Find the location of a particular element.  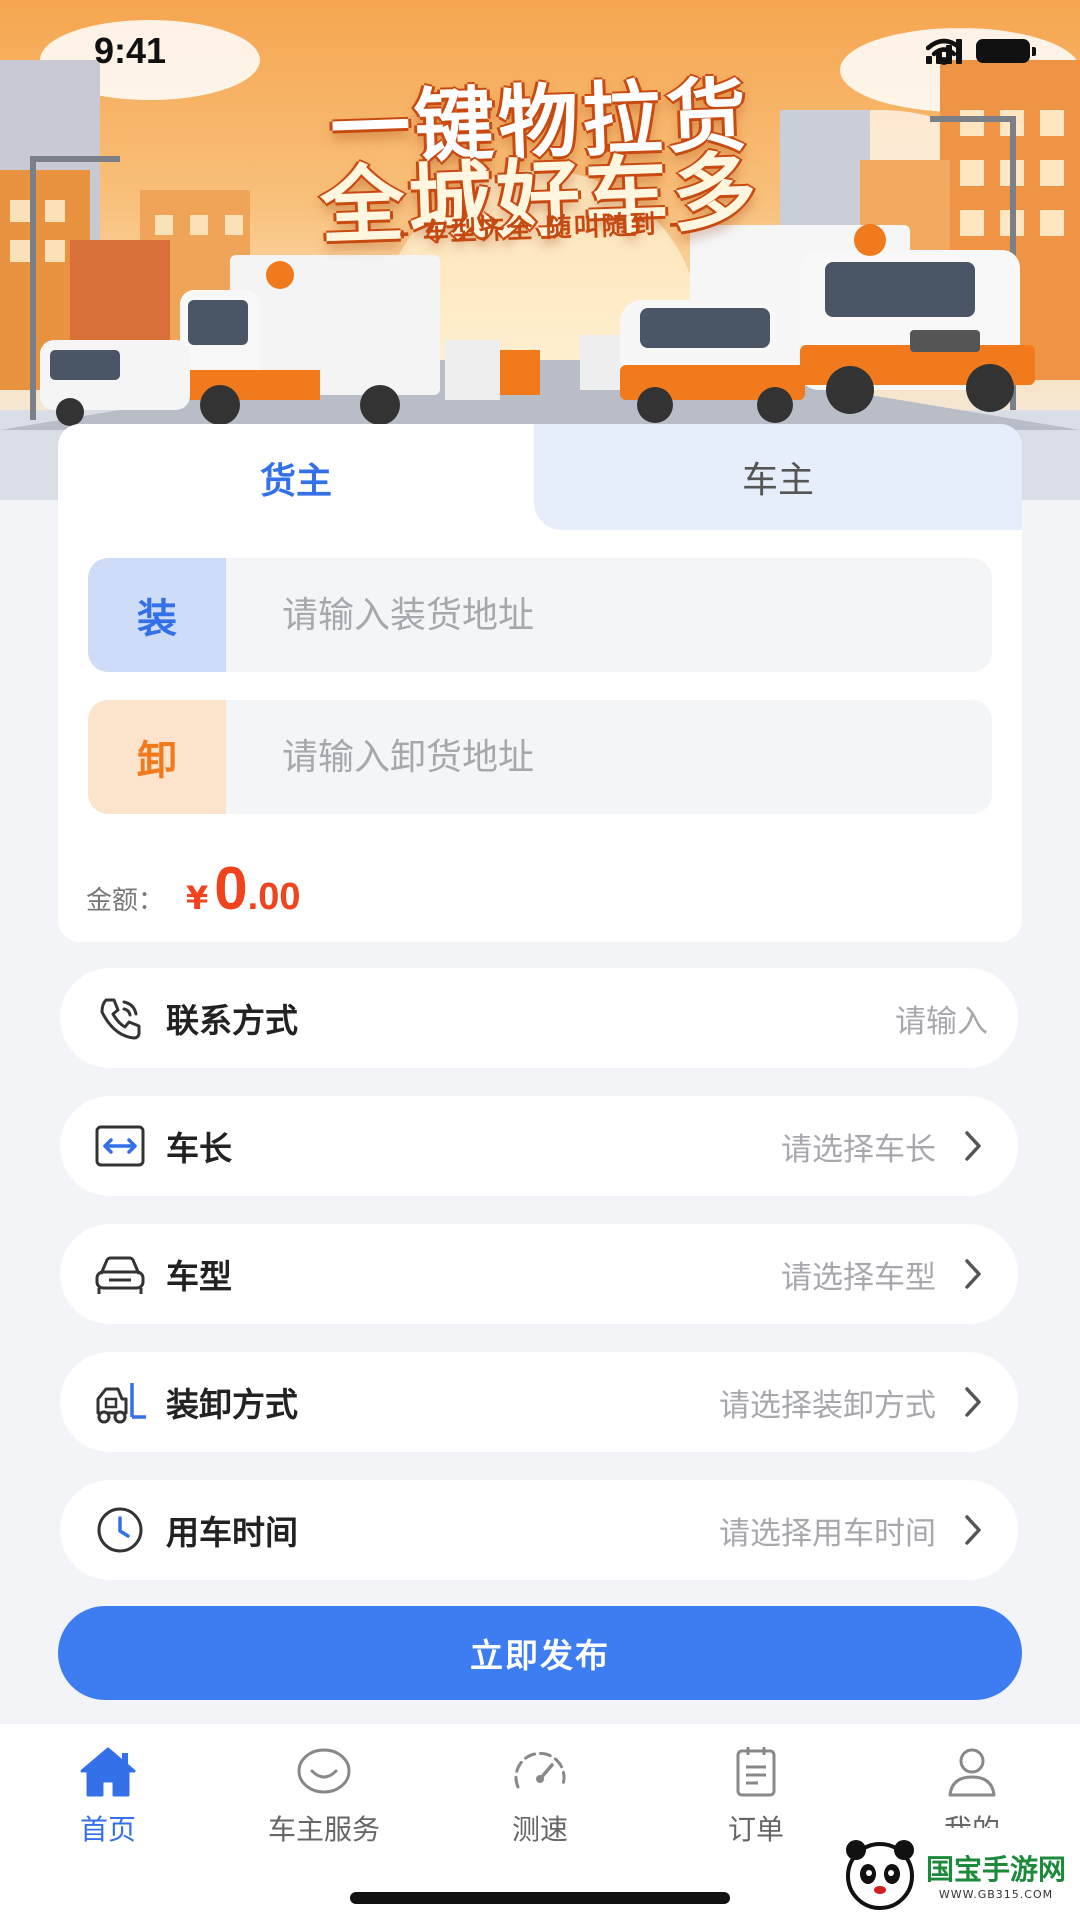

amount-integer: 0 is located at coordinates (231, 888).